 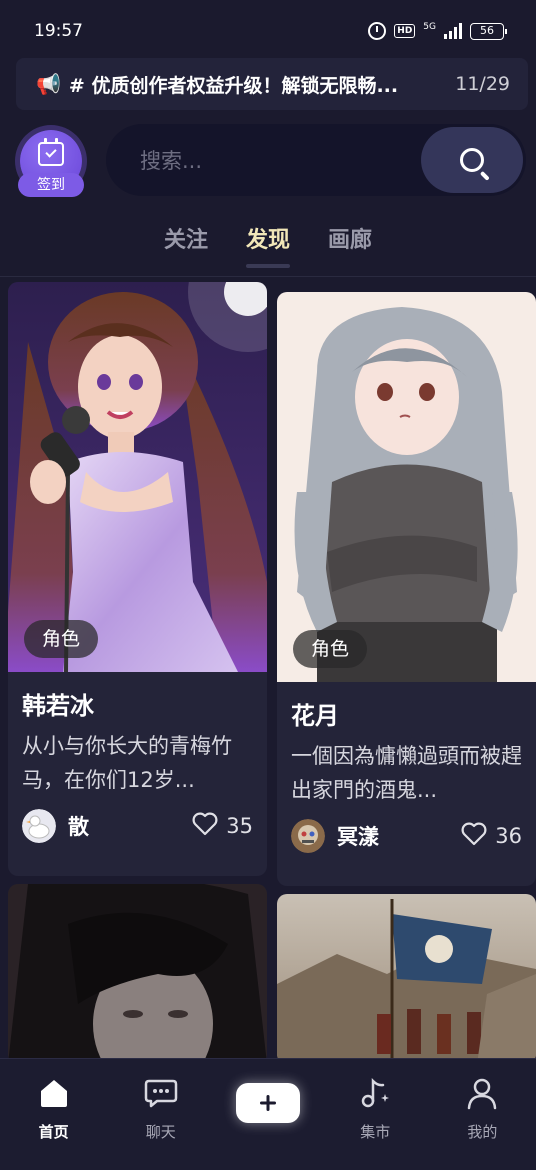 What do you see at coordinates (130, 826) in the screenshot?
I see `author-name: 散` at bounding box center [130, 826].